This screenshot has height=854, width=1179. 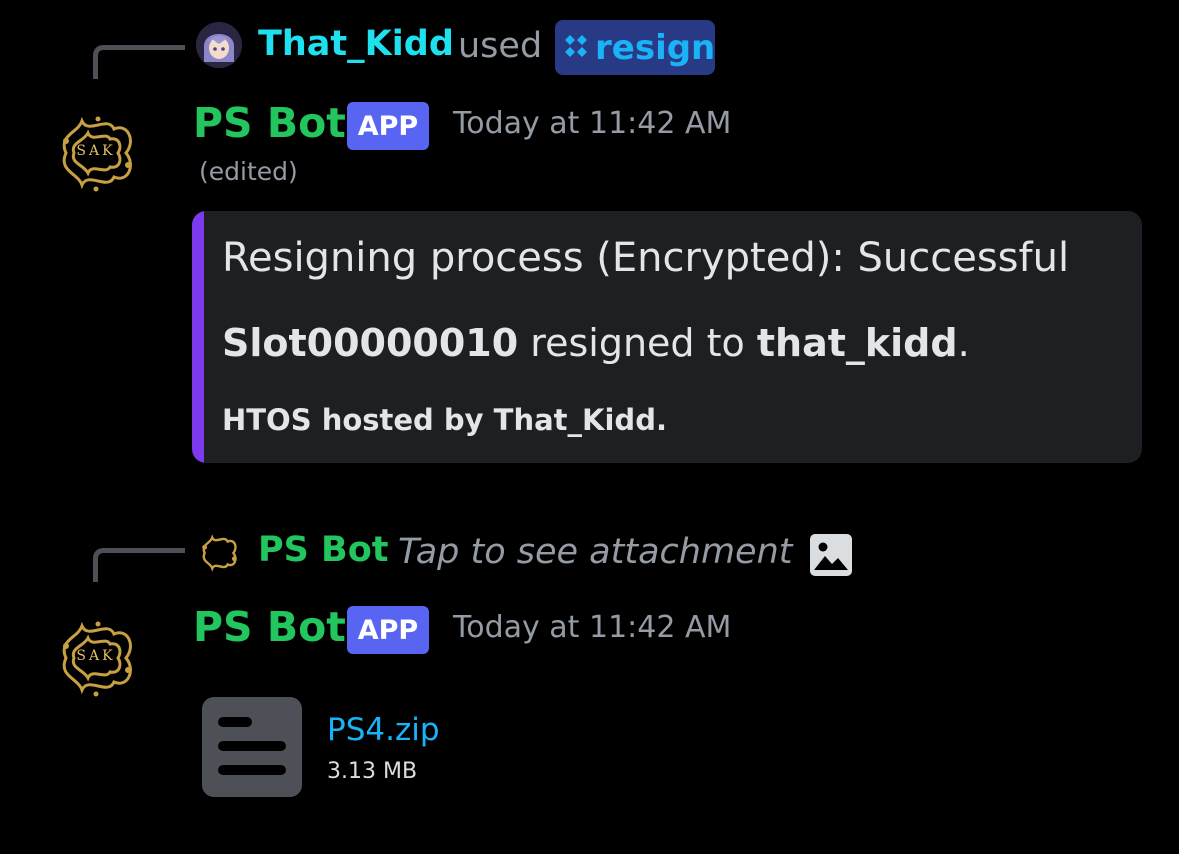 I want to click on target-user: that_kidd, so click(x=857, y=343).